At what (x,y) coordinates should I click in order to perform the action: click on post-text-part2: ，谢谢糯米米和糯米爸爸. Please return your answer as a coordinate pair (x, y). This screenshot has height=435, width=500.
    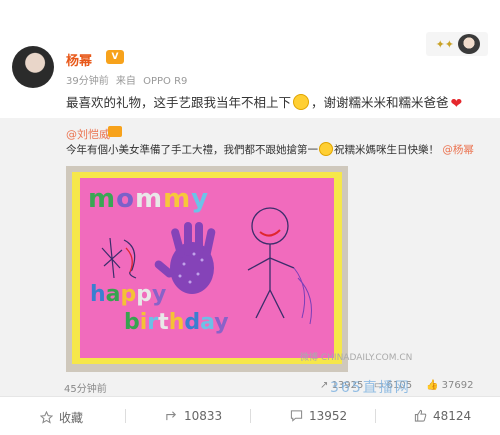
    Looking at the image, I should click on (380, 102).